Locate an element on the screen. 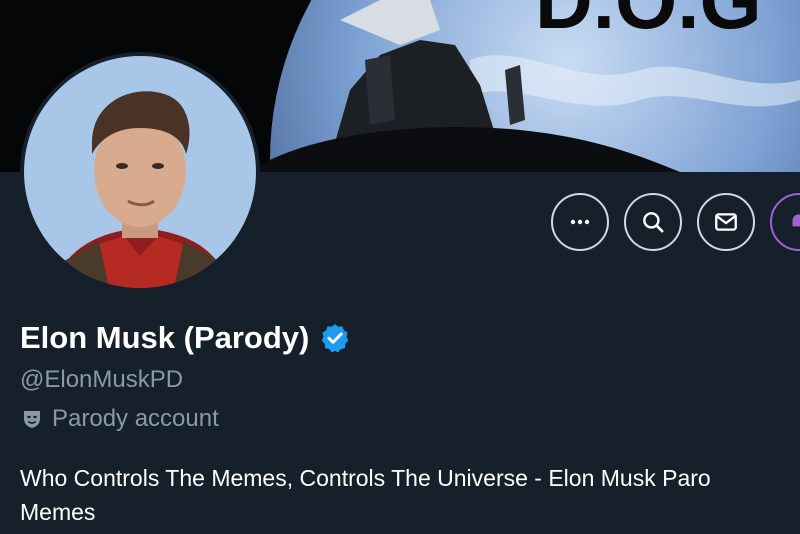 The height and width of the screenshot is (534, 800). message-button is located at coordinates (726, 222).